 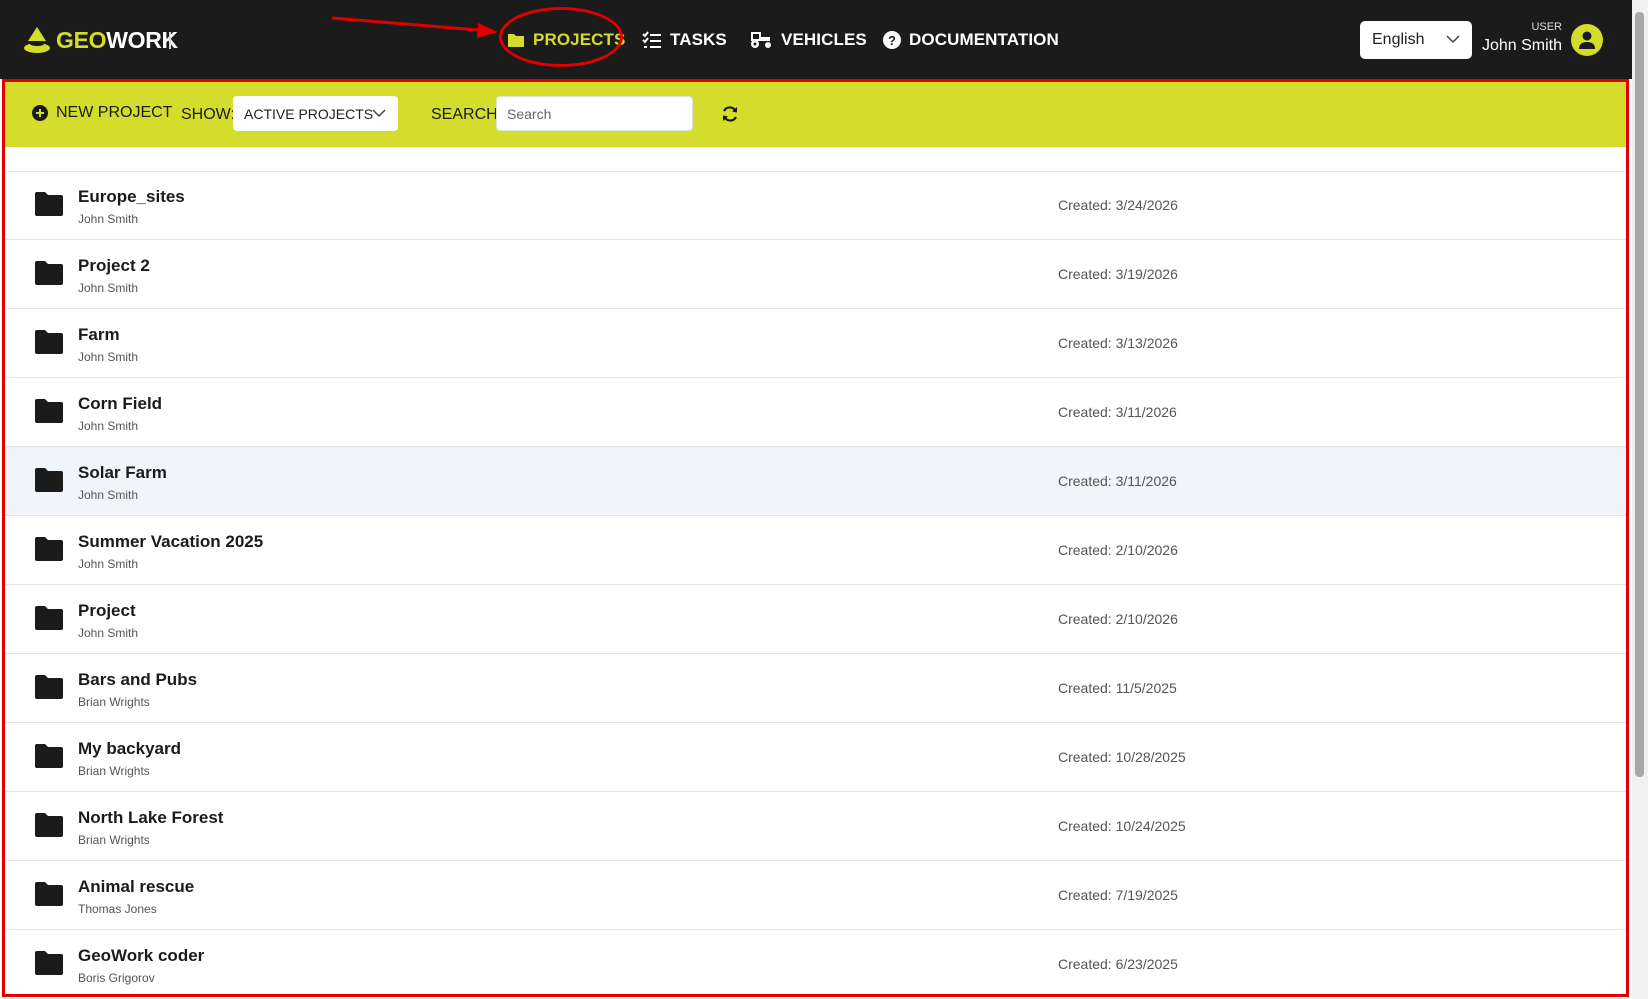 What do you see at coordinates (1118, 964) in the screenshot?
I see `project-created-date: Created: 6/23/2025` at bounding box center [1118, 964].